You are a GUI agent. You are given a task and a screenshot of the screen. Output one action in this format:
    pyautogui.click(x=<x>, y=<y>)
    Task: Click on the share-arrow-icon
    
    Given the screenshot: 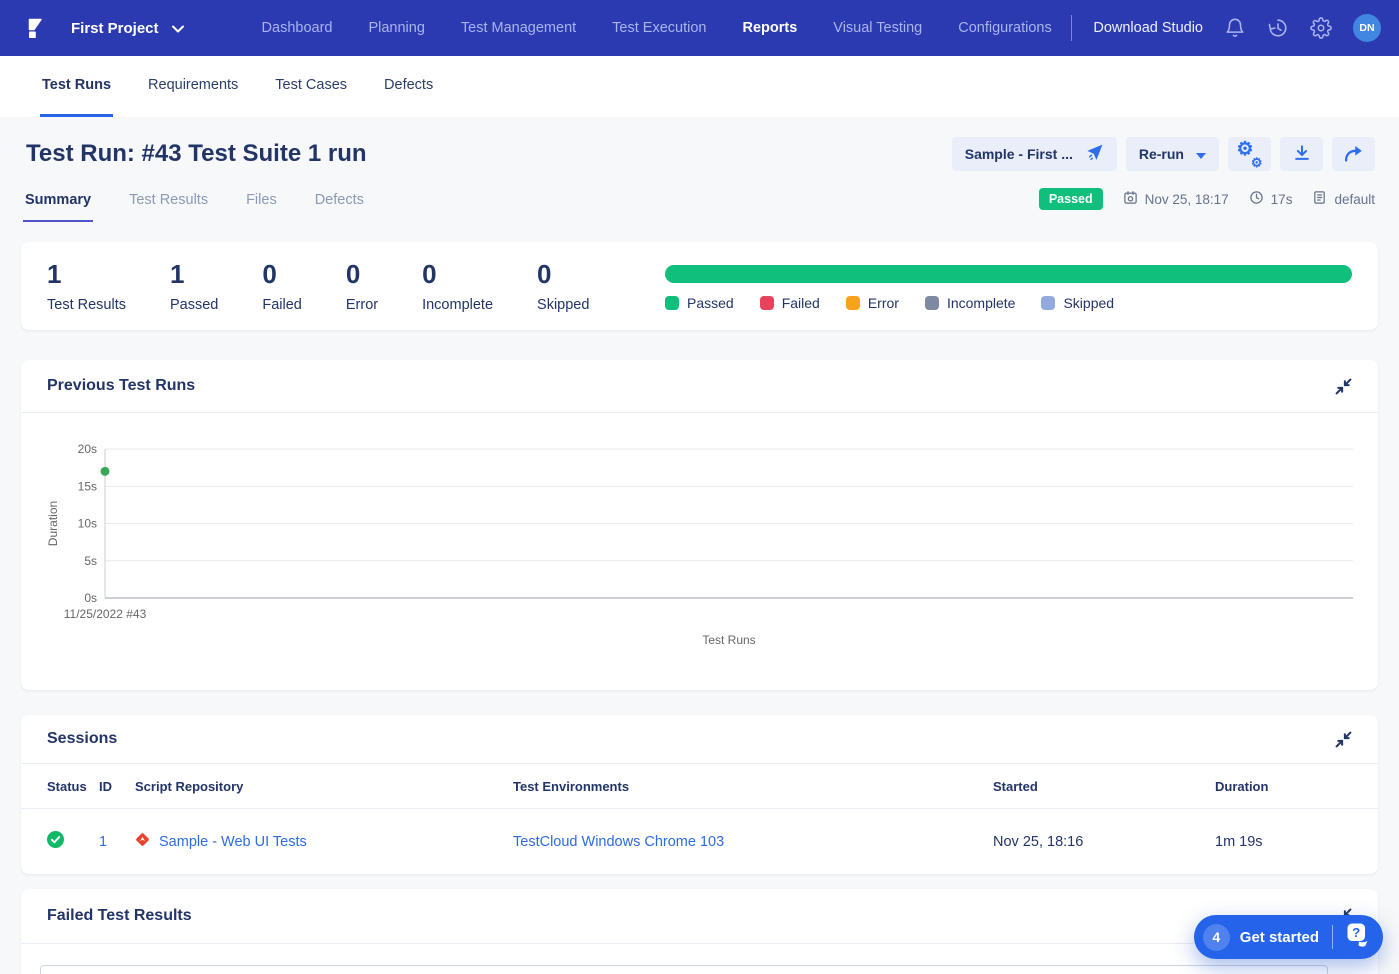 What is the action you would take?
    pyautogui.click(x=1353, y=154)
    